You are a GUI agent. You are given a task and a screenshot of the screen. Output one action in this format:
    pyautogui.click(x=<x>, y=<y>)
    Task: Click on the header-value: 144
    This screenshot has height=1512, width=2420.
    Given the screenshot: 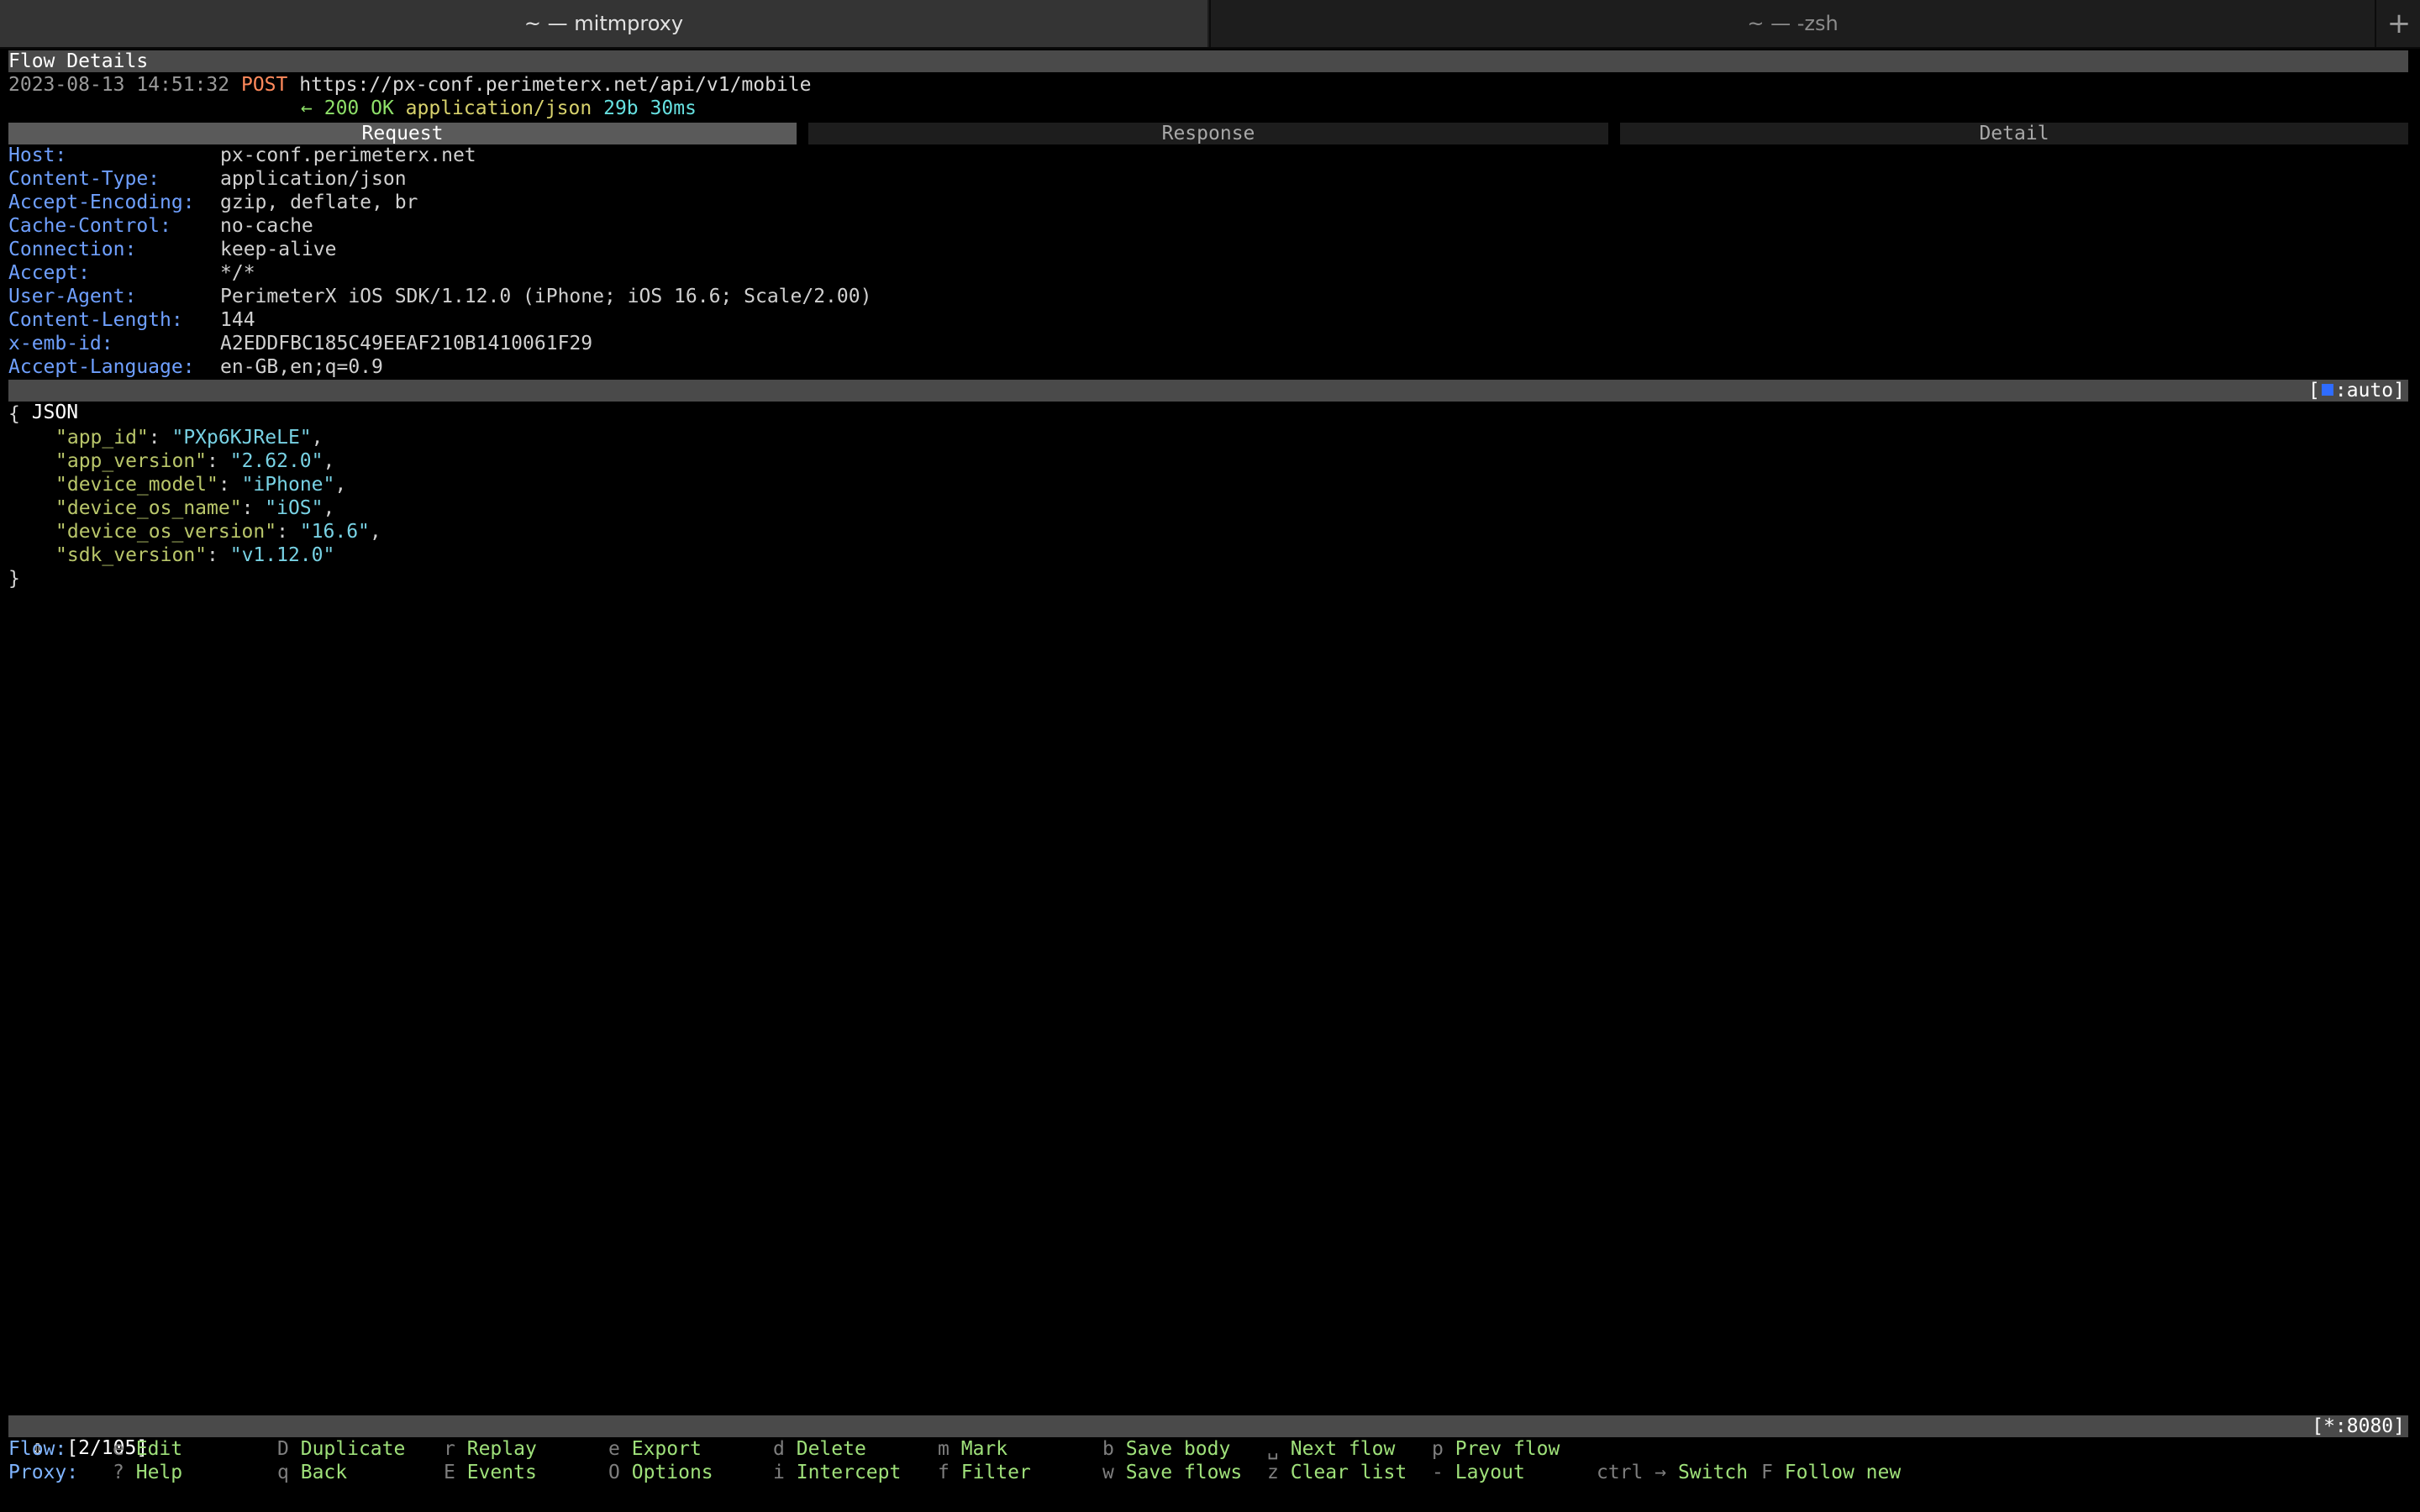 What is the action you would take?
    pyautogui.click(x=238, y=320)
    